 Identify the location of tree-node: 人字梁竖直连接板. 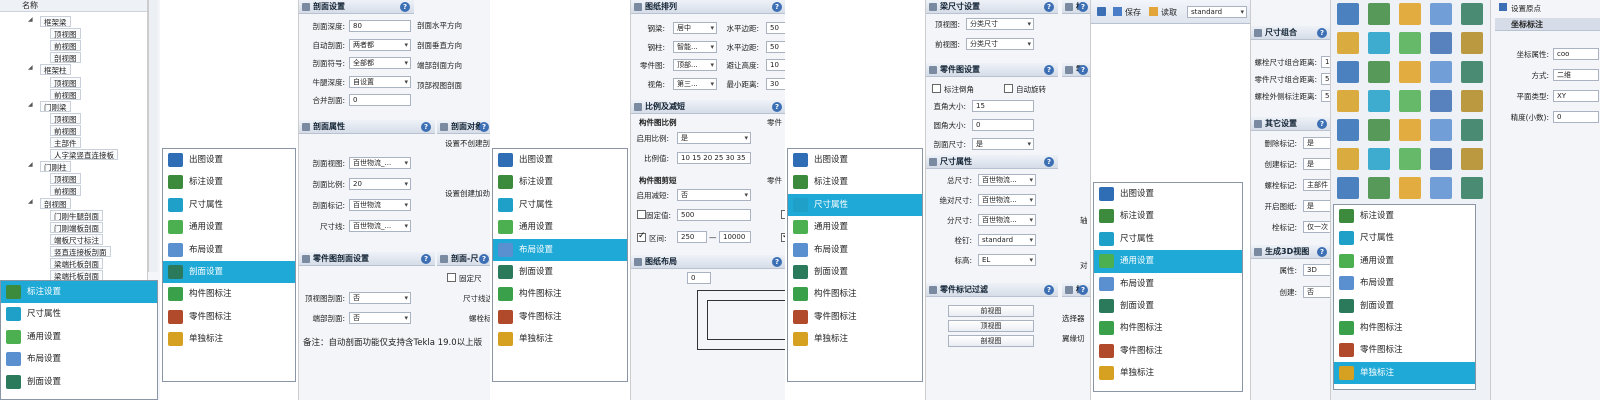
(84, 155).